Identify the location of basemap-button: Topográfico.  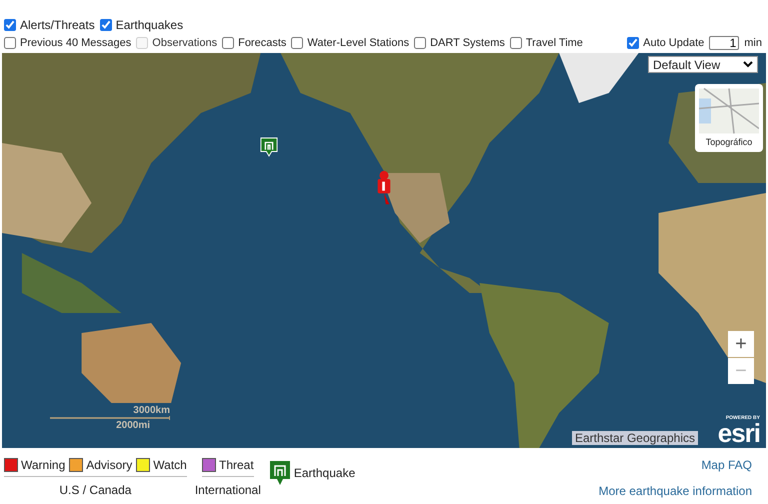
(729, 118).